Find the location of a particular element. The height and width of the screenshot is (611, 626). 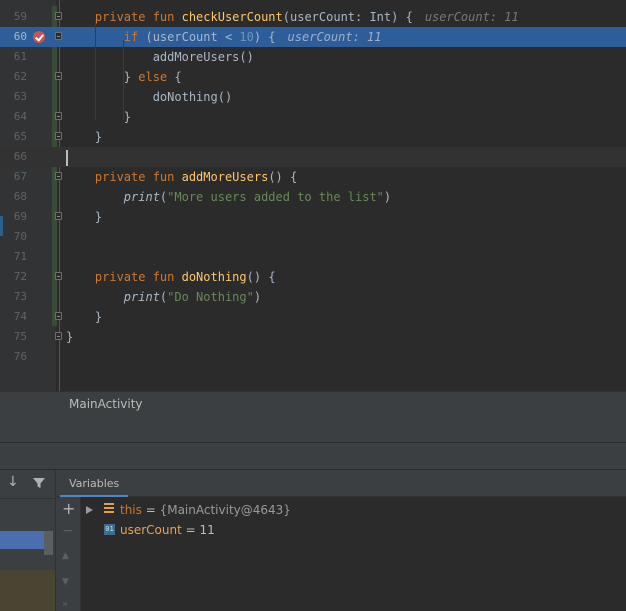

move-down-icon: ▼ is located at coordinates (65, 582).